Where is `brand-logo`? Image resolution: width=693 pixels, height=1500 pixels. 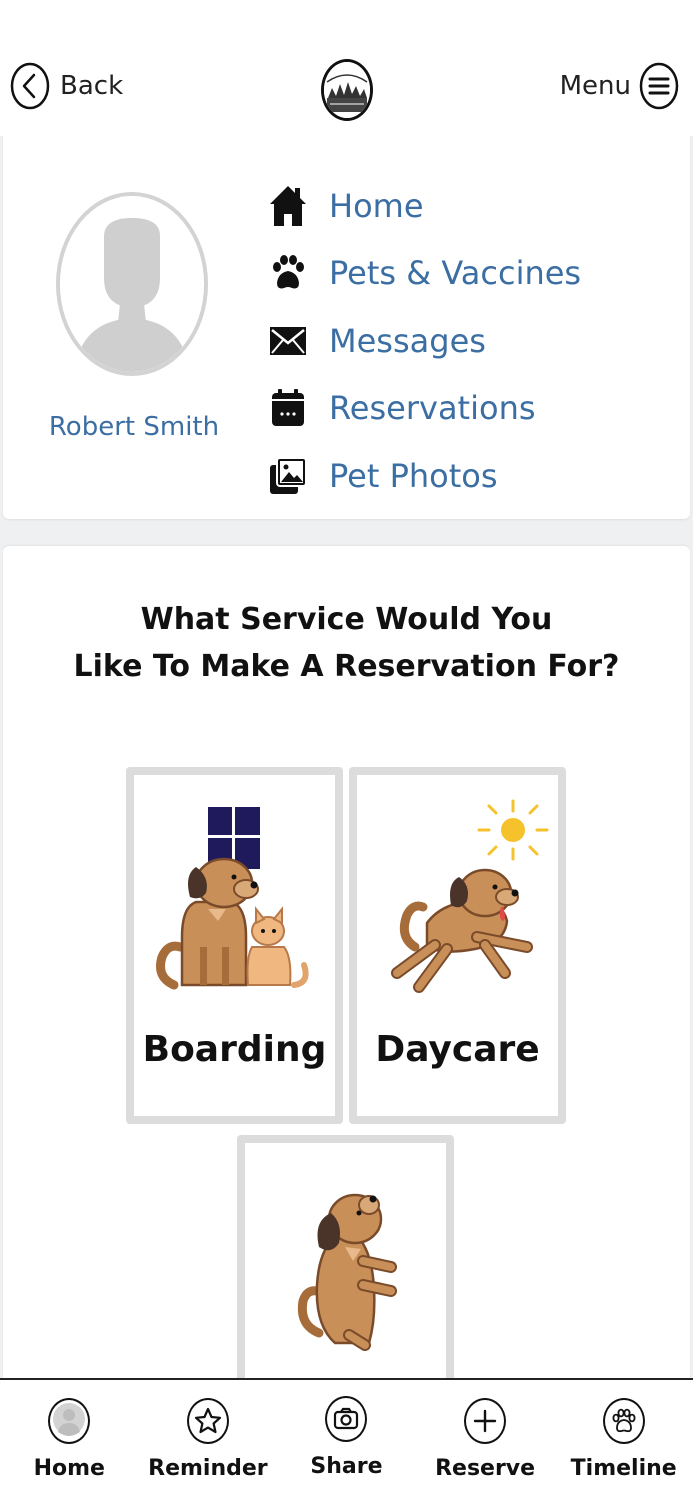 brand-logo is located at coordinates (347, 90).